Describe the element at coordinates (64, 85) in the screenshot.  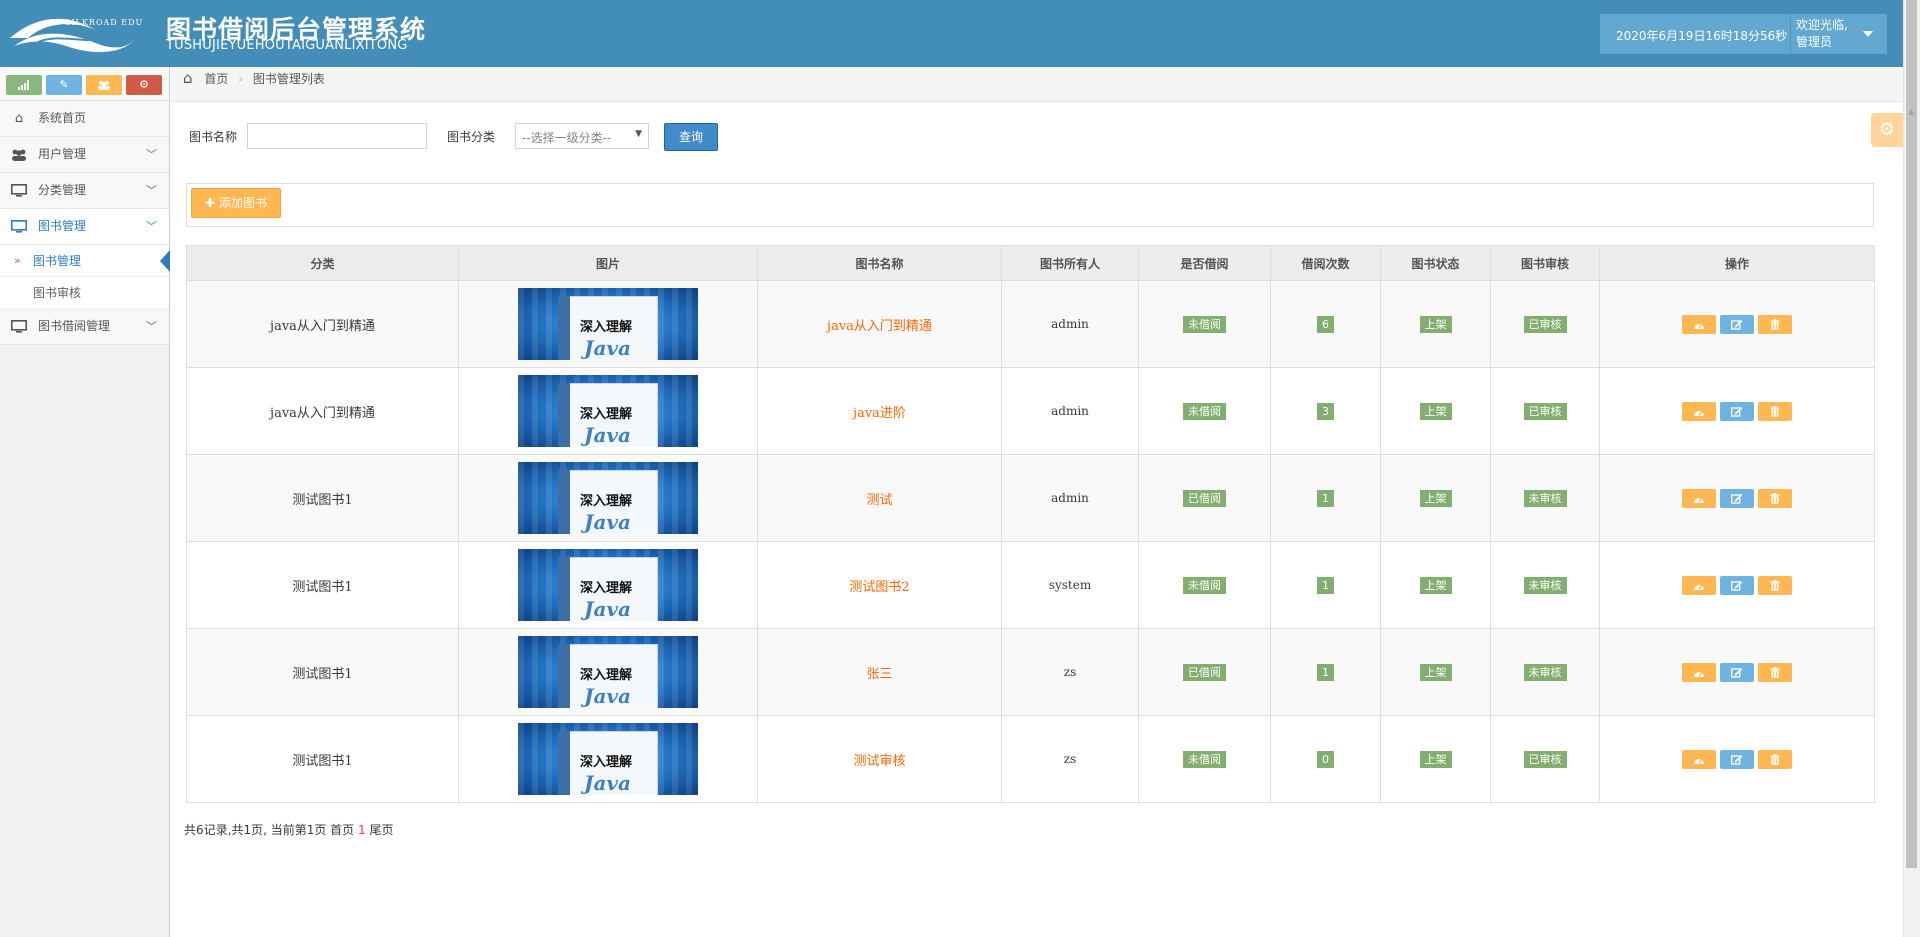
I see `pencil-icon: ✎` at that location.